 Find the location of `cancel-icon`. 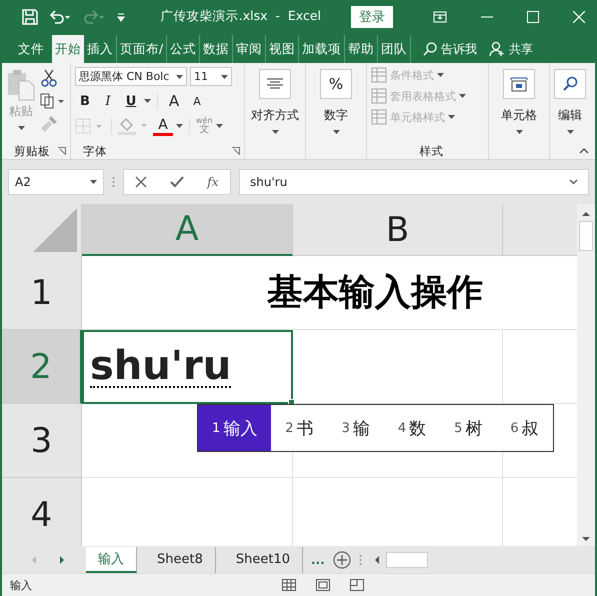

cancel-icon is located at coordinates (141, 182).